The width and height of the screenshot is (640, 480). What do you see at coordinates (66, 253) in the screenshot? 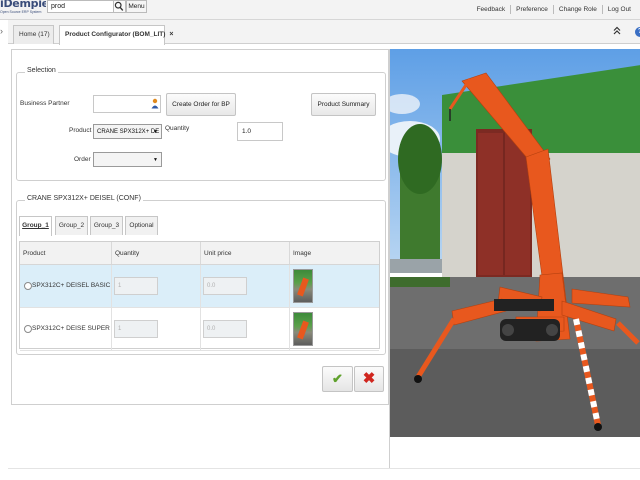
I see `column-header-product: Product` at bounding box center [66, 253].